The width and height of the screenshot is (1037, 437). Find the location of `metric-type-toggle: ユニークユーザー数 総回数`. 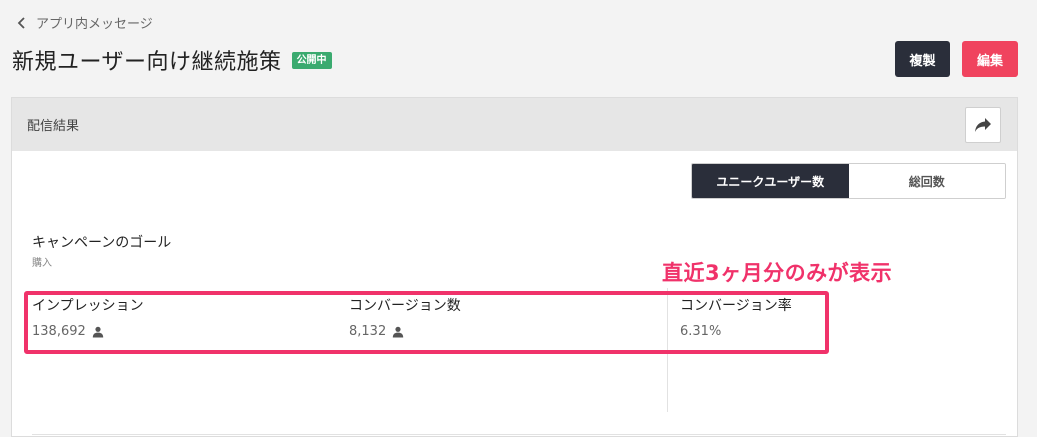

metric-type-toggle: ユニークユーザー数 総回数 is located at coordinates (848, 181).